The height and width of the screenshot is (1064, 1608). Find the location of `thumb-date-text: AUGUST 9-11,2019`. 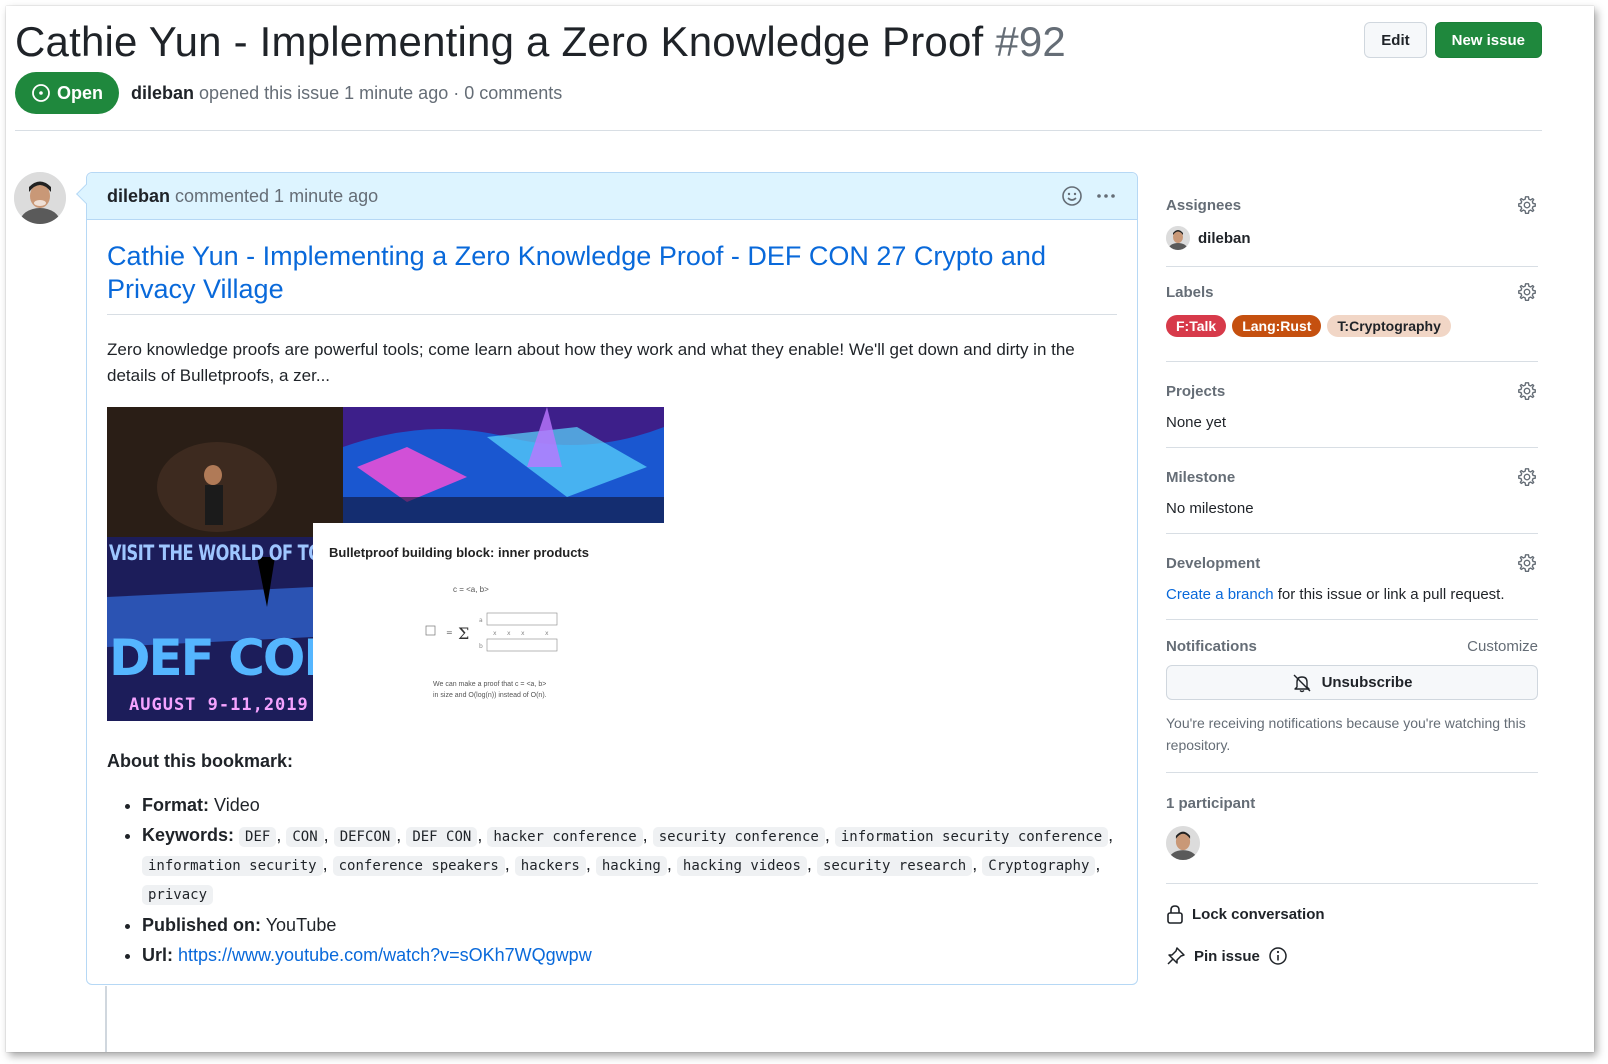

thumb-date-text: AUGUST 9-11,2019 is located at coordinates (219, 705).